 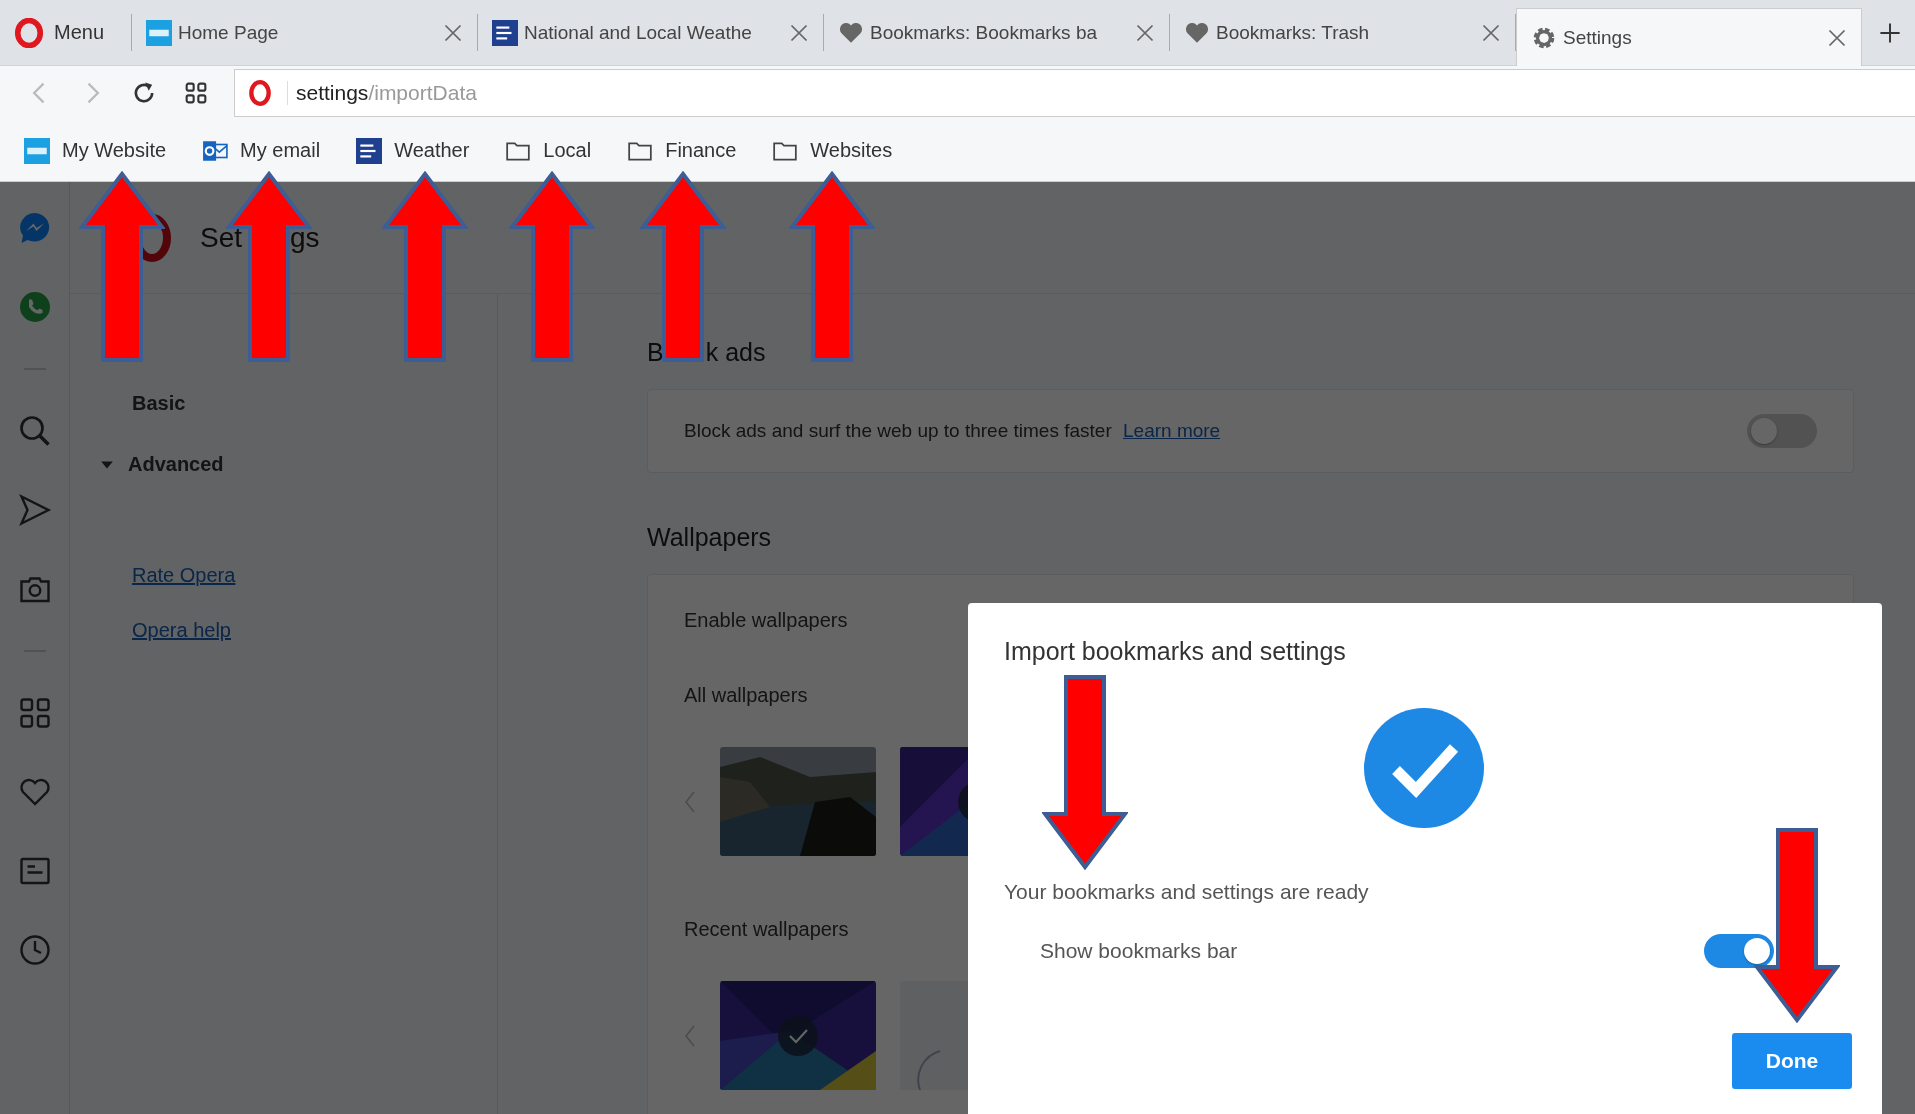 What do you see at coordinates (1293, 32) in the screenshot?
I see `tab-title: Bookmarks: Trash` at bounding box center [1293, 32].